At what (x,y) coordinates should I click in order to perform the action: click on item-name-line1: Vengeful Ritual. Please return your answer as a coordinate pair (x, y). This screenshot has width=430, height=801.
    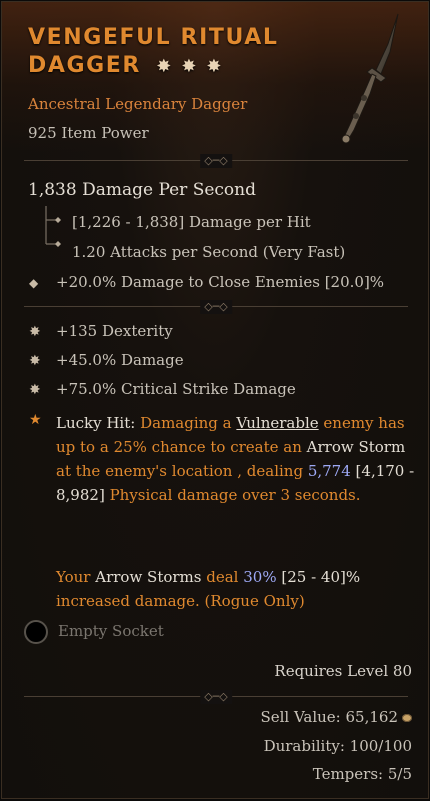
    Looking at the image, I should click on (153, 37).